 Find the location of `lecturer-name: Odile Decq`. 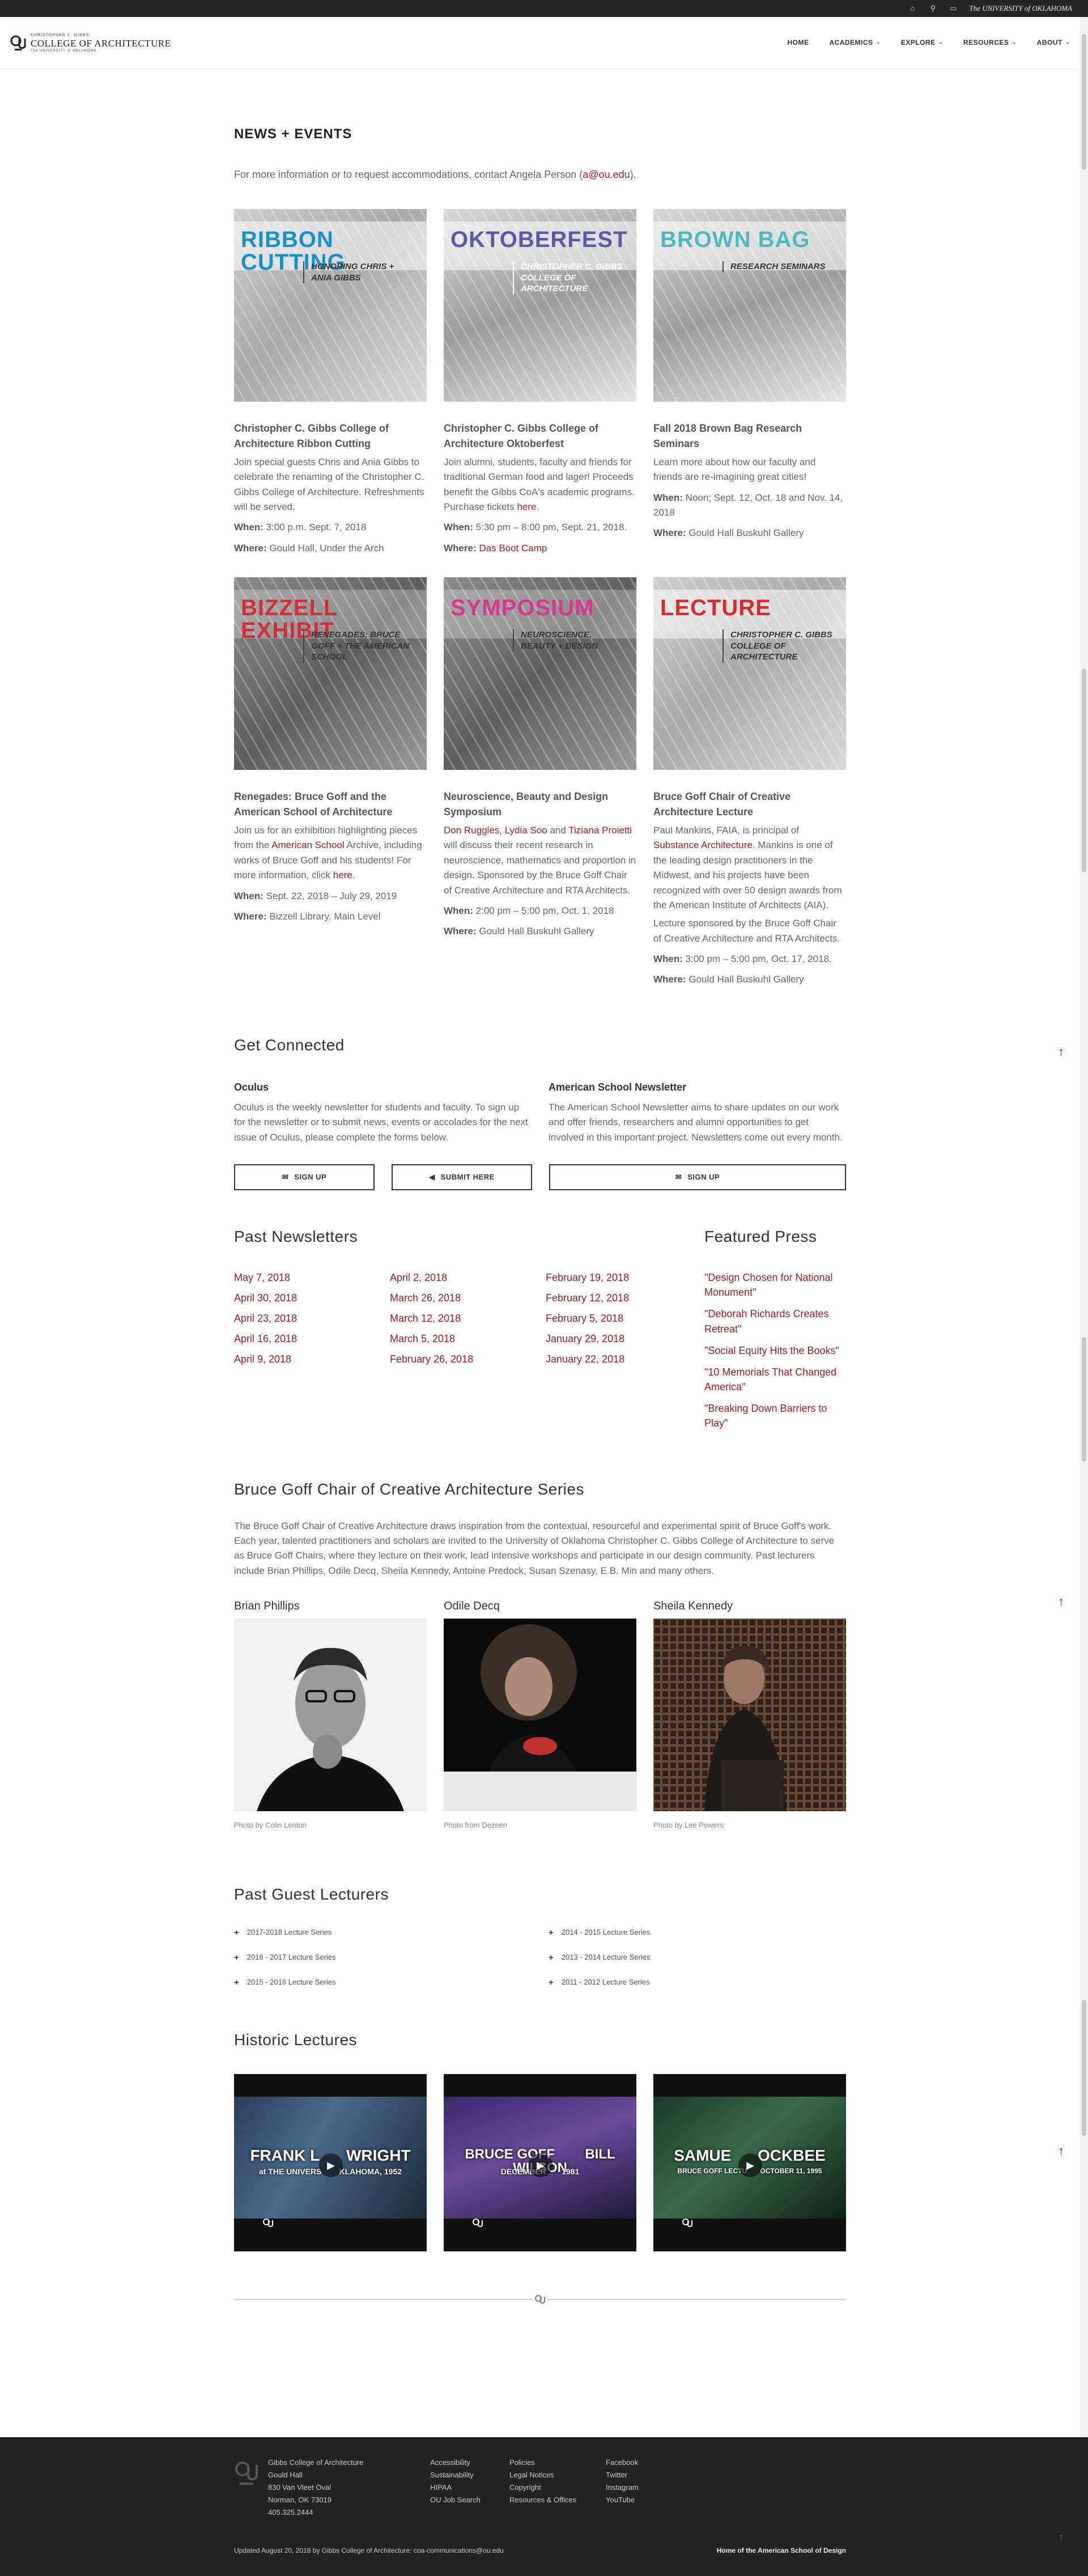

lecturer-name: Odile Decq is located at coordinates (472, 1605).